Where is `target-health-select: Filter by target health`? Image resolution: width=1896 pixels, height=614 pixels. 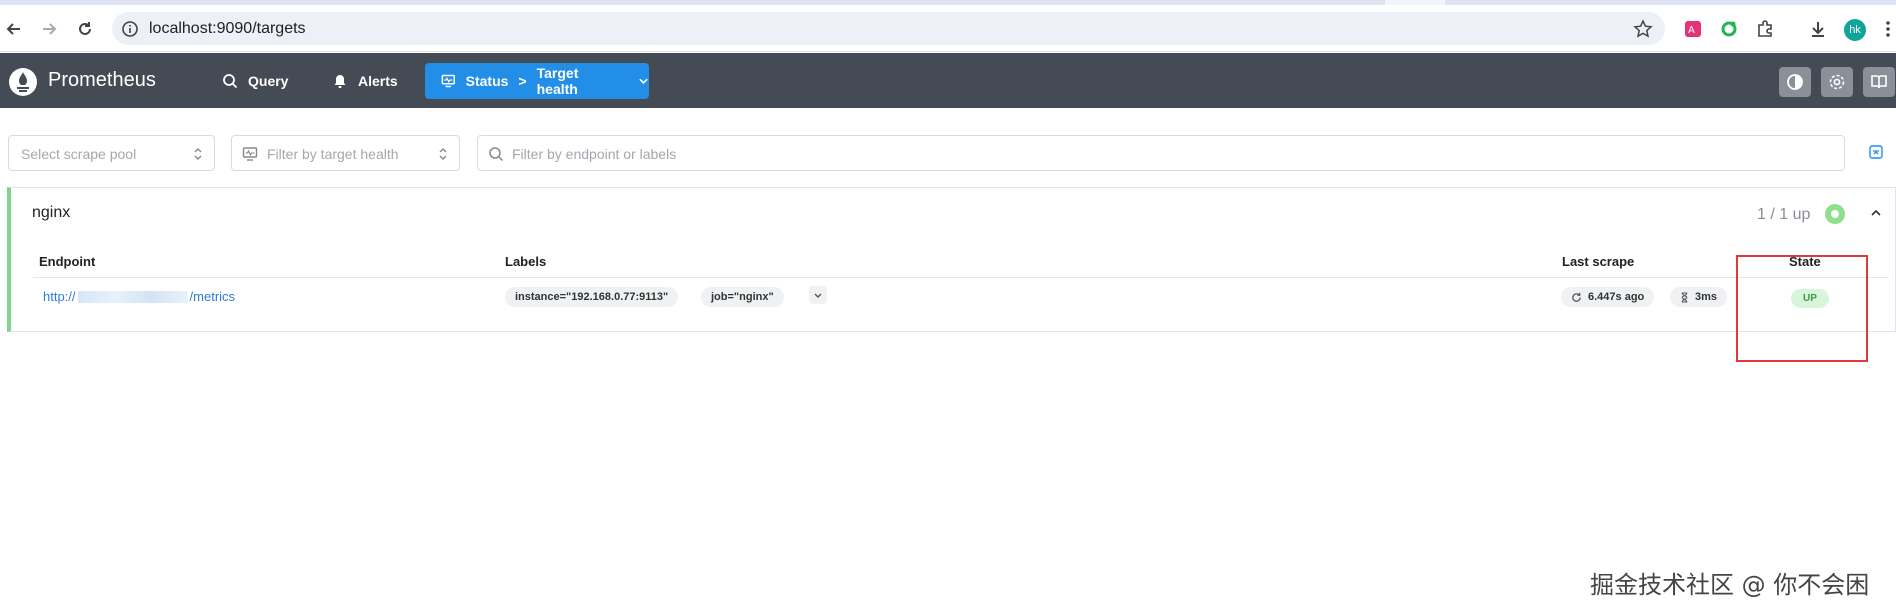 target-health-select: Filter by target health is located at coordinates (345, 153).